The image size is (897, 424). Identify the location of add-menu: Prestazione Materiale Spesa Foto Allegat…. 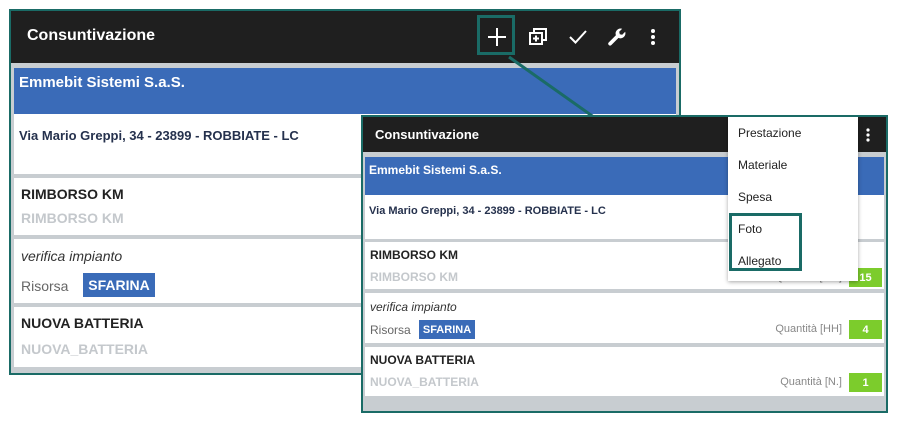
(793, 199).